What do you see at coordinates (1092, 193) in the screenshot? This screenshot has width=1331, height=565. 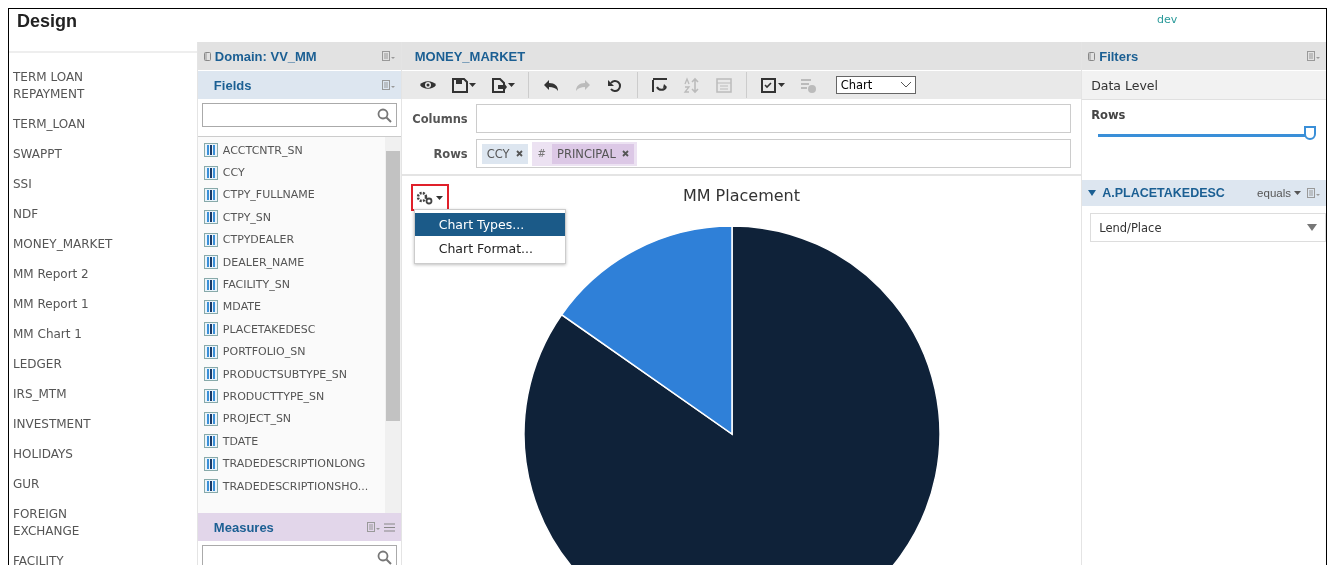 I see `expand-icon` at bounding box center [1092, 193].